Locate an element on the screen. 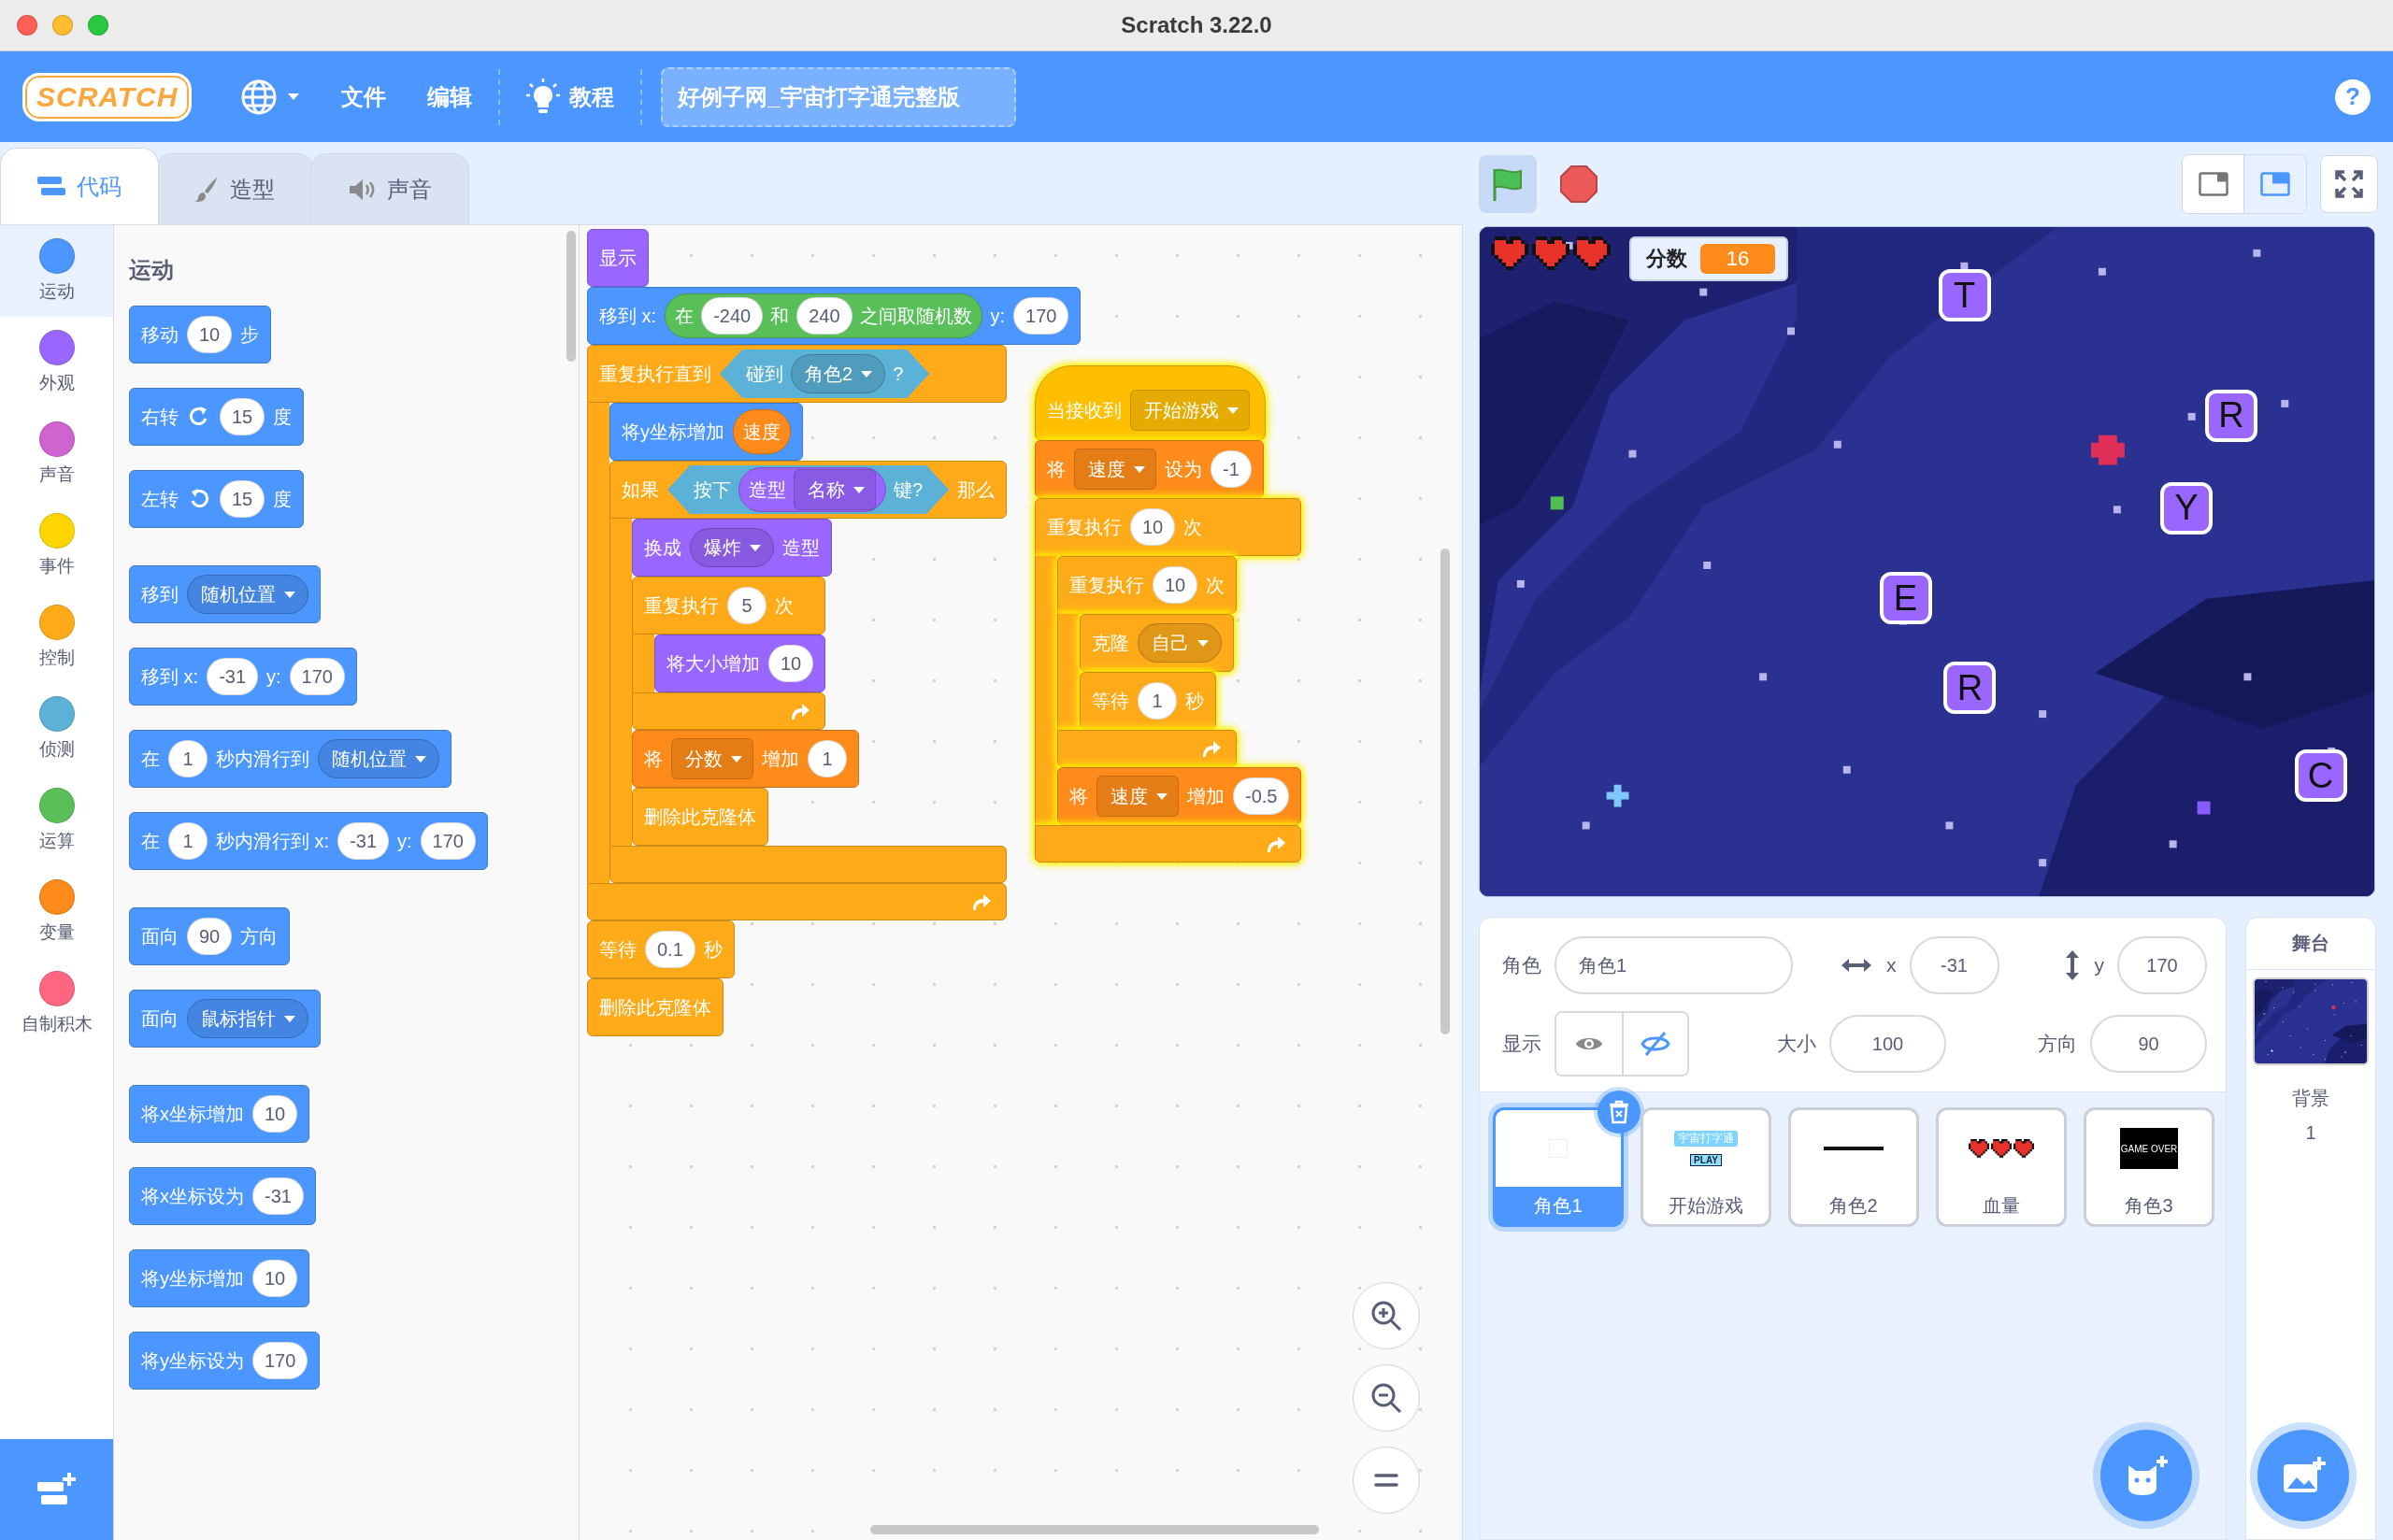 The height and width of the screenshot is (1540, 2393). code-block: 在 1 秒内滑行到 x: -31 y: 170 is located at coordinates (309, 841).